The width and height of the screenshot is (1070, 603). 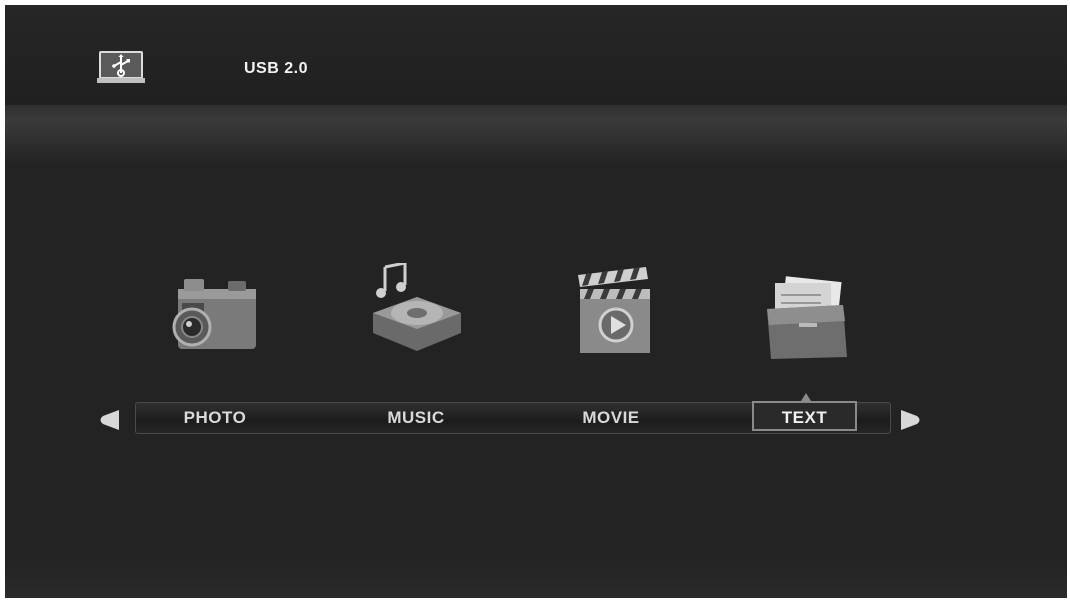 What do you see at coordinates (417, 308) in the screenshot?
I see `music-player-icon` at bounding box center [417, 308].